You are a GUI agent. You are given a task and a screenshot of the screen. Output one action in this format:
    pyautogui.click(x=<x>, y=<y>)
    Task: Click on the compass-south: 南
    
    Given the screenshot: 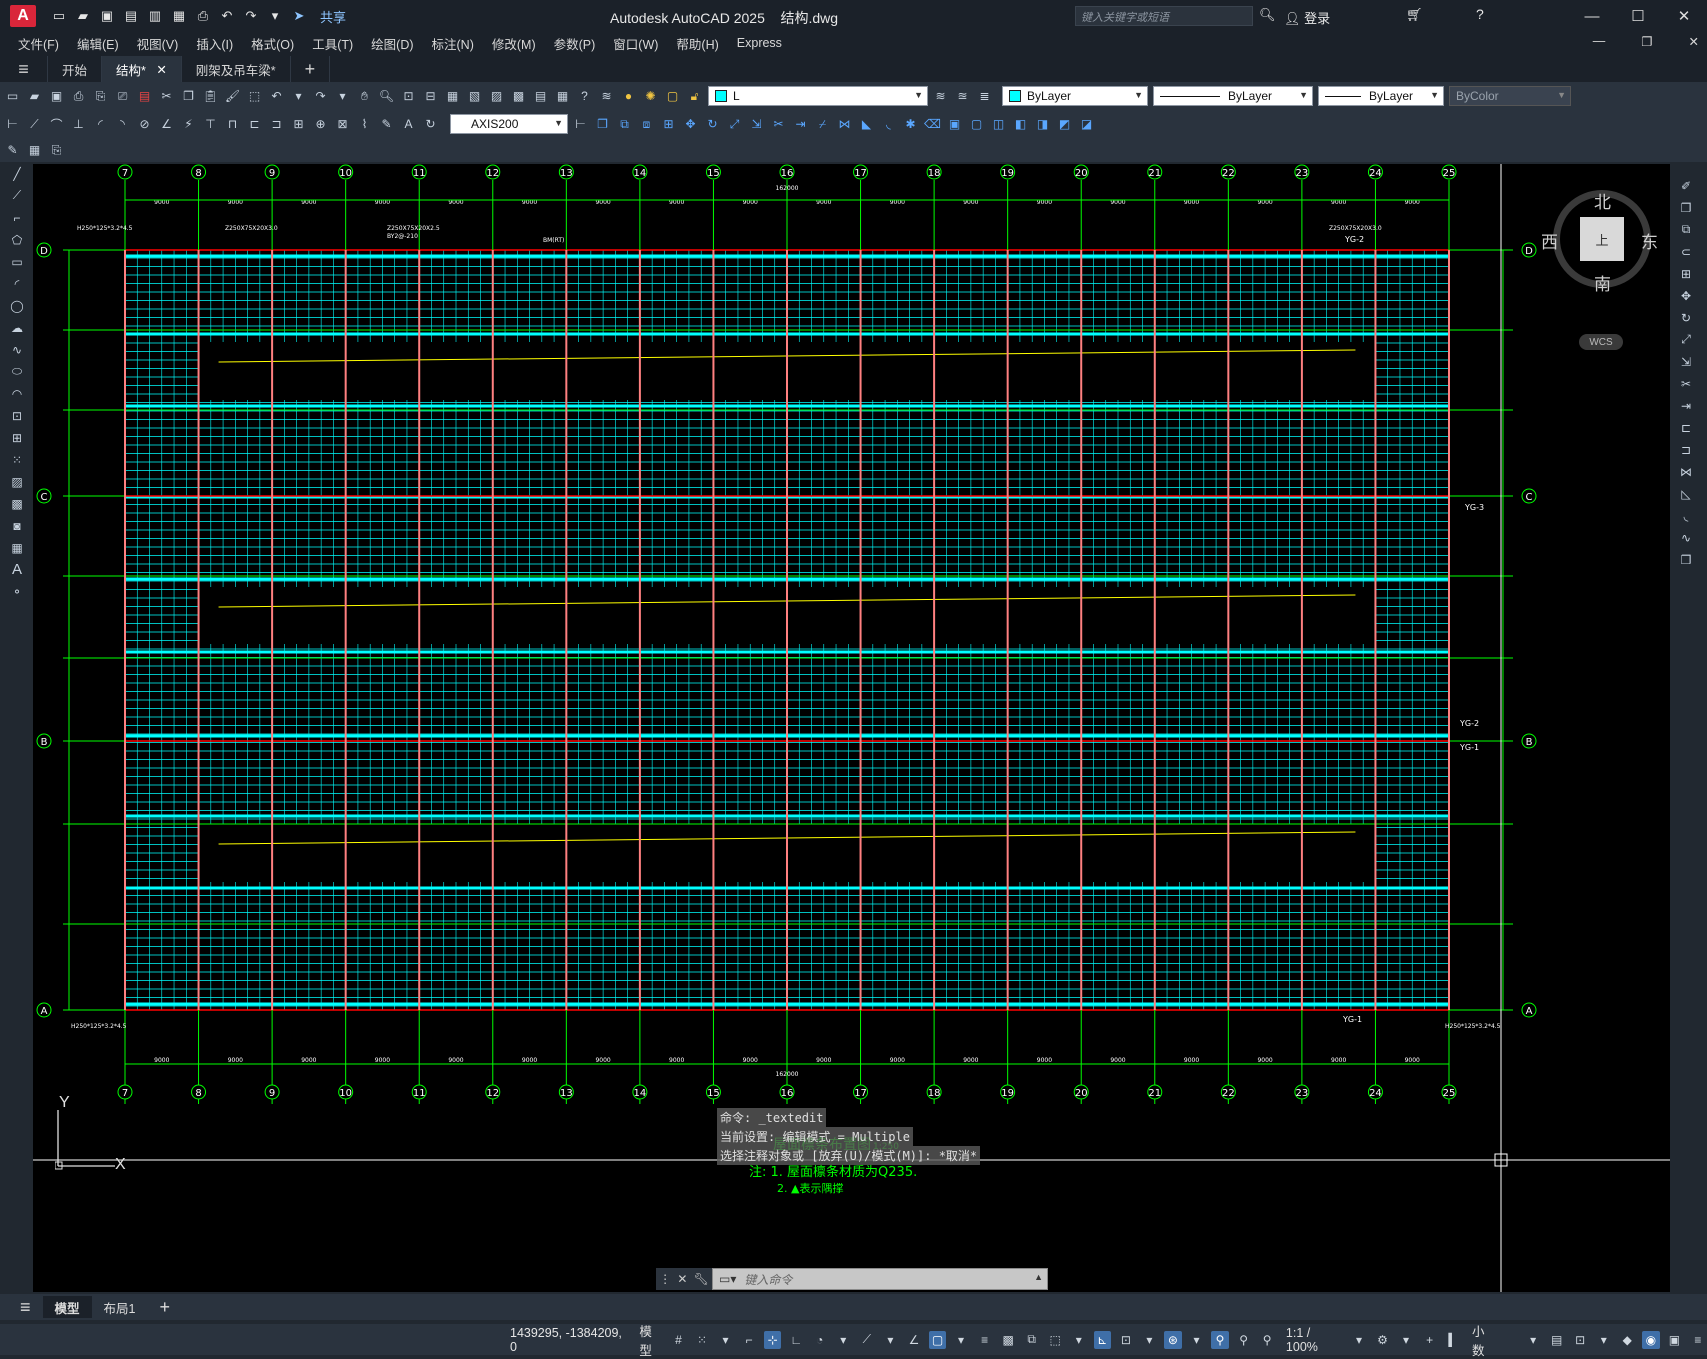 What is the action you would take?
    pyautogui.click(x=1602, y=282)
    